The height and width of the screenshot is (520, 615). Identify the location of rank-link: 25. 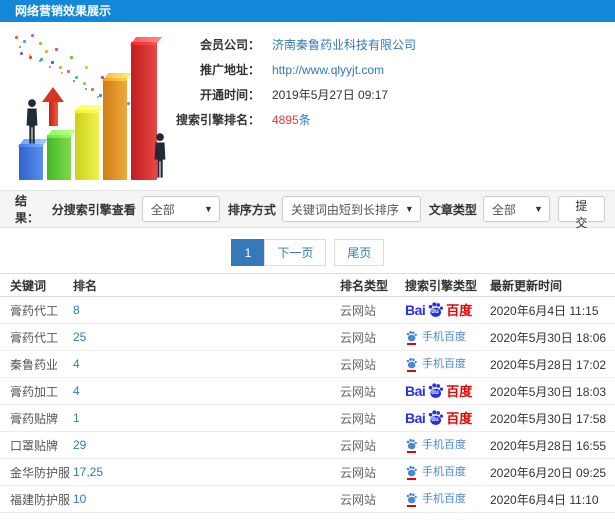
(79, 337).